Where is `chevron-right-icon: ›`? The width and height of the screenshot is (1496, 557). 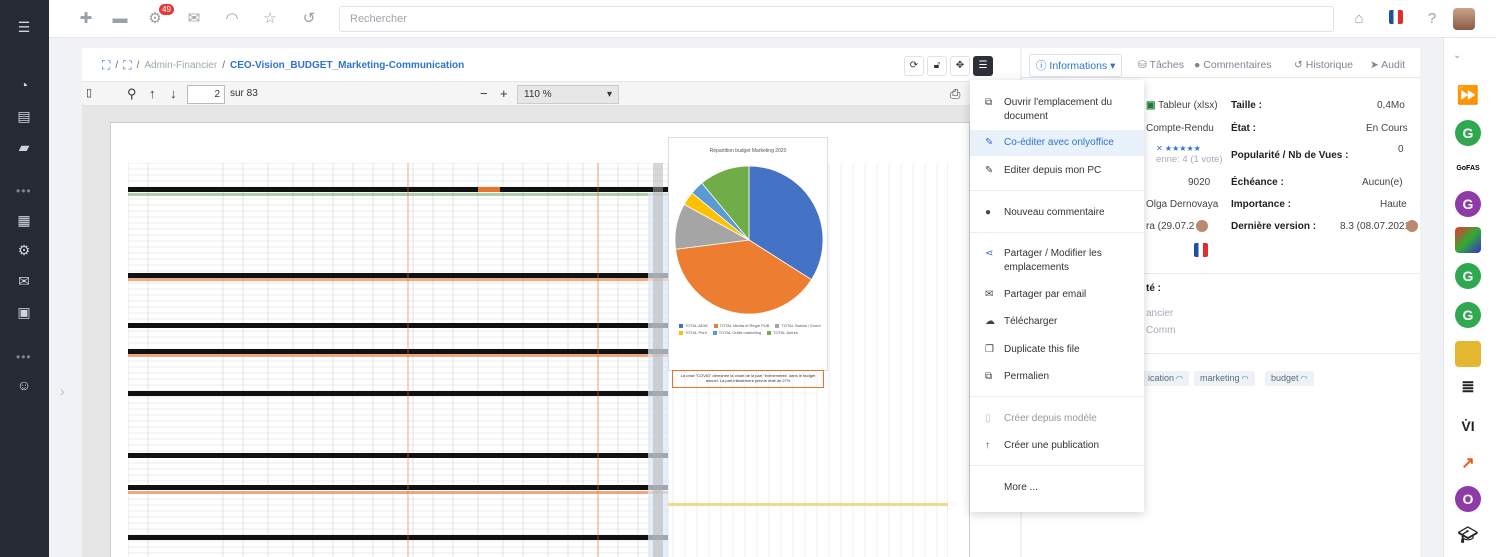
chevron-right-icon: › is located at coordinates (67, 393).